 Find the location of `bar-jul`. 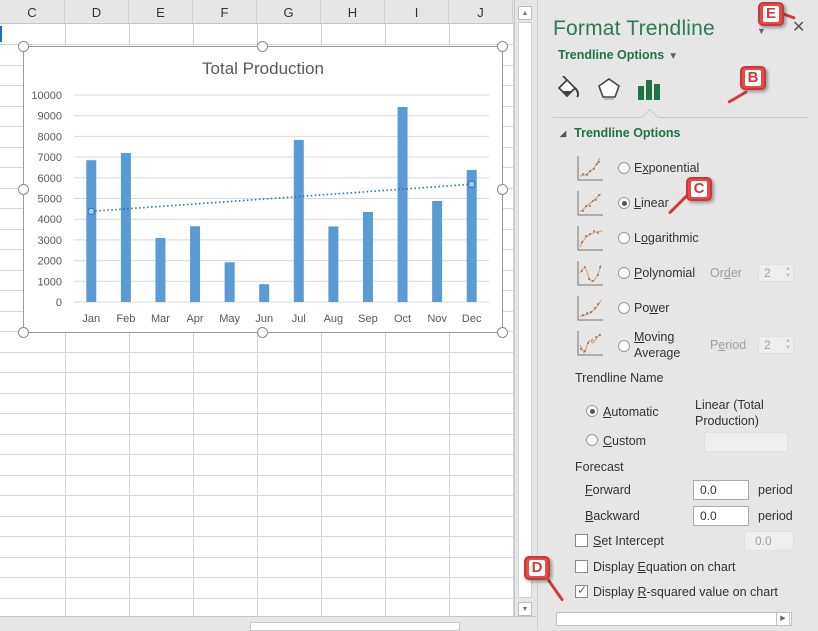

bar-jul is located at coordinates (298, 220).